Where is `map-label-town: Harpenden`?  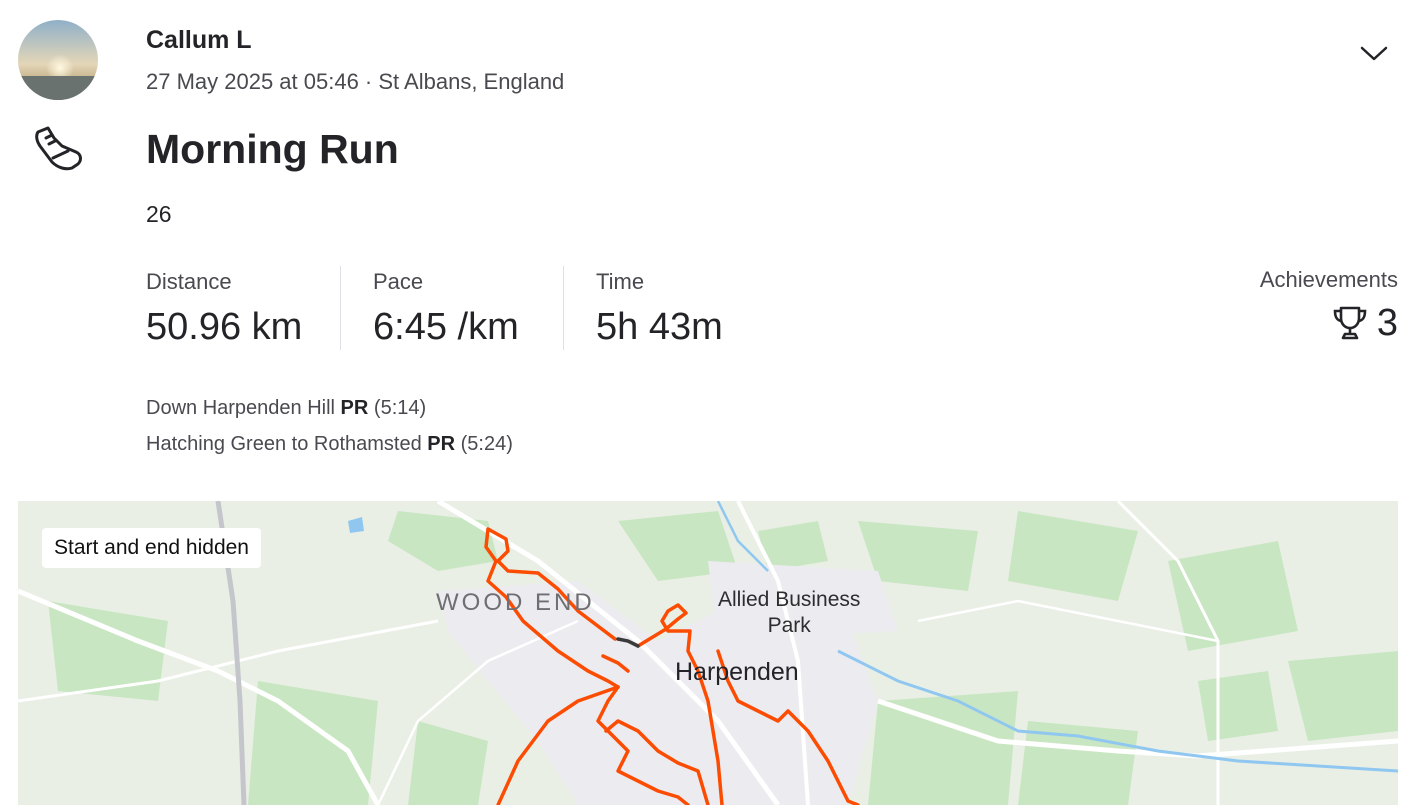 map-label-town: Harpenden is located at coordinates (737, 672).